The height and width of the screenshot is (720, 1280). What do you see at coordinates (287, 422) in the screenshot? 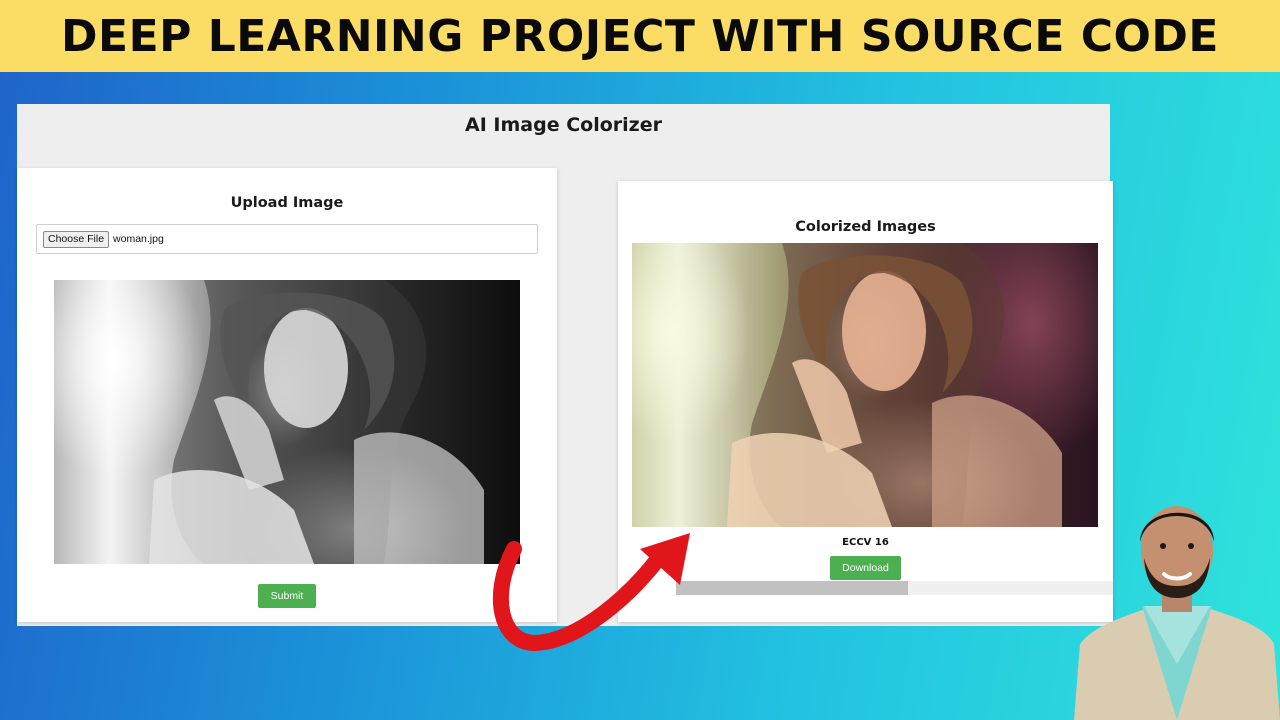
I see `uploaded-image-preview` at bounding box center [287, 422].